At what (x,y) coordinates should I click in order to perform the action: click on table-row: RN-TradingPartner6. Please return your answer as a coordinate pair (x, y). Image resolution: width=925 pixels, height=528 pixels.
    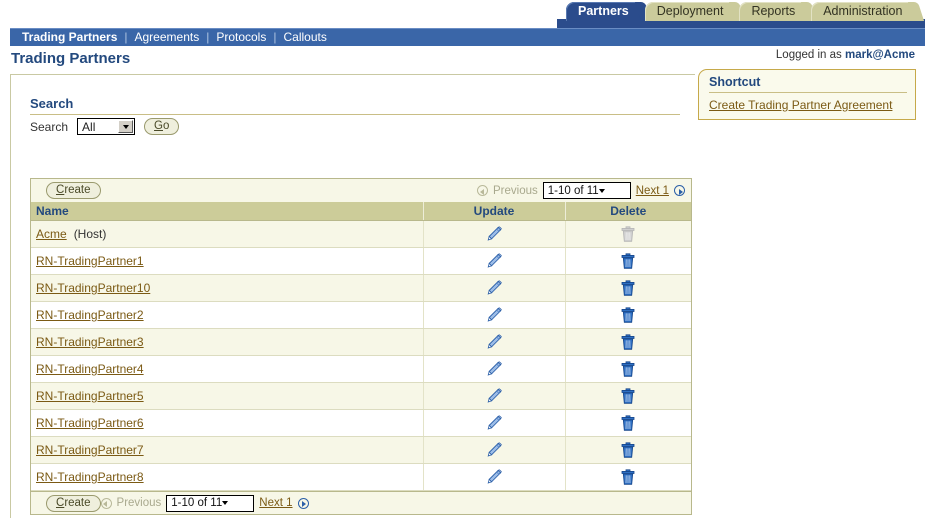
    Looking at the image, I should click on (361, 423).